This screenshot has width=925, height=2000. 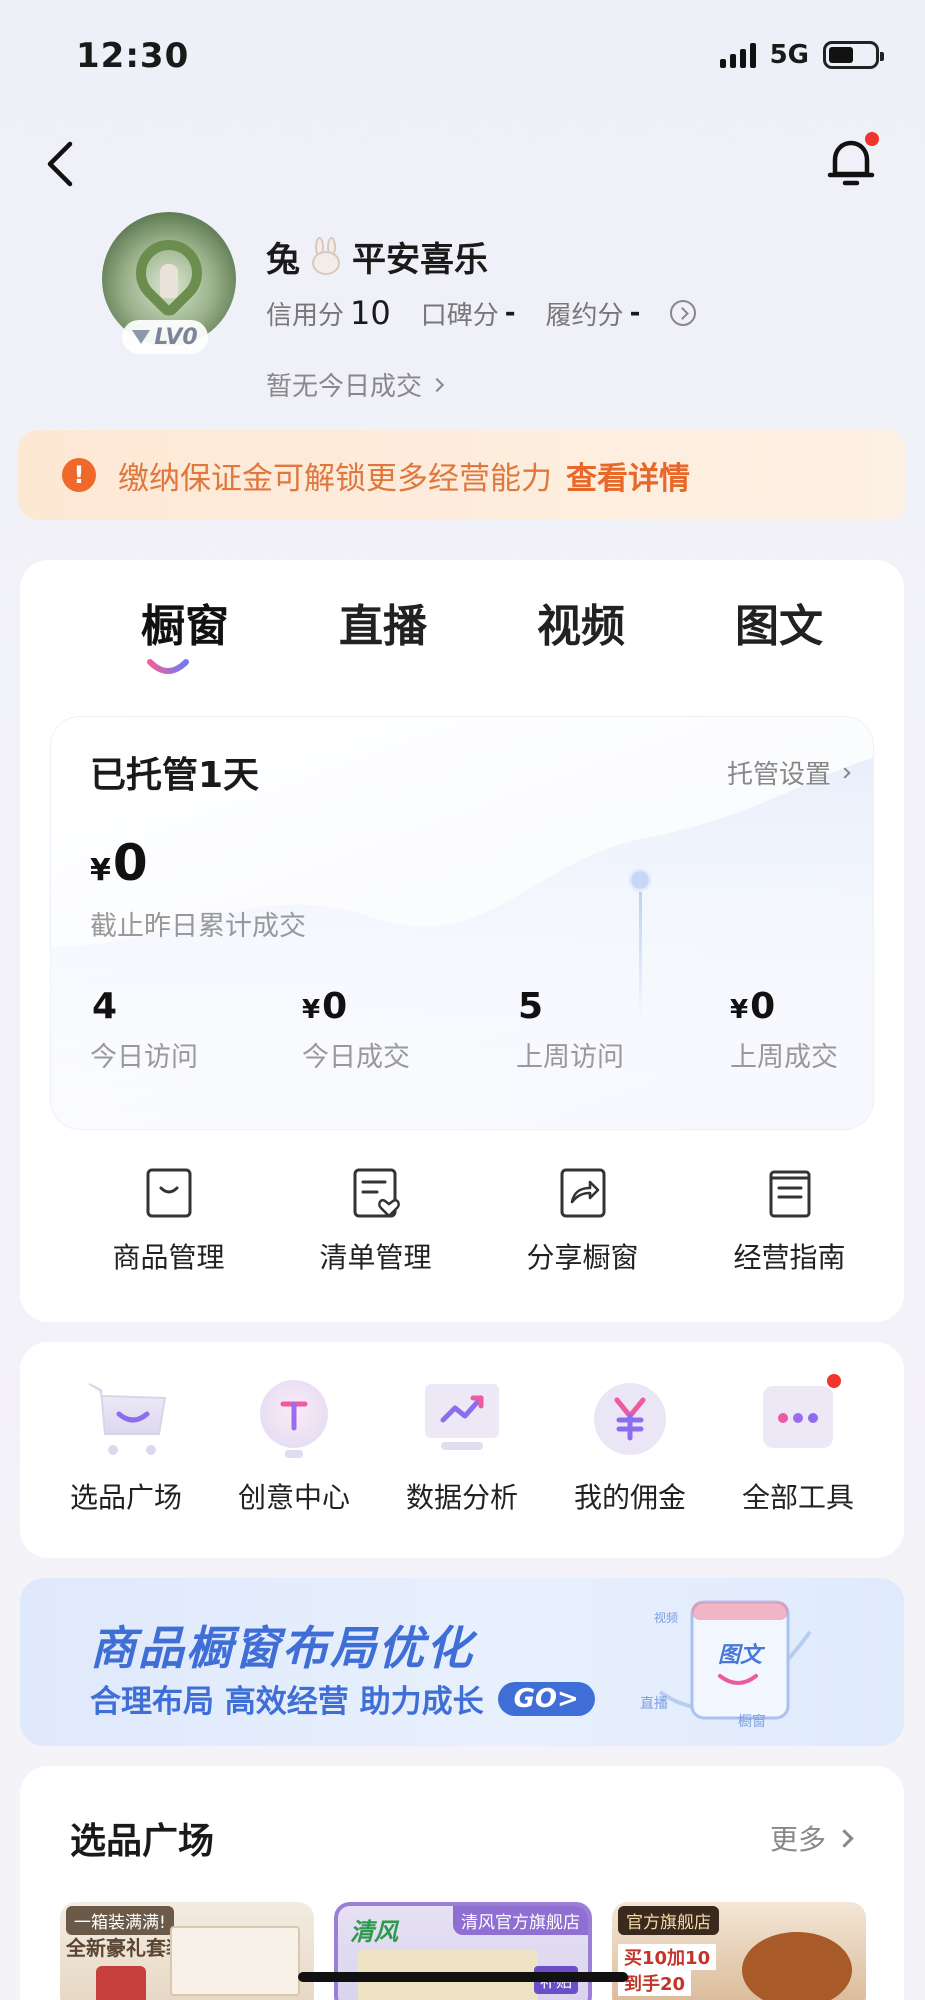 I want to click on tab-image-text: 图文, so click(x=779, y=622).